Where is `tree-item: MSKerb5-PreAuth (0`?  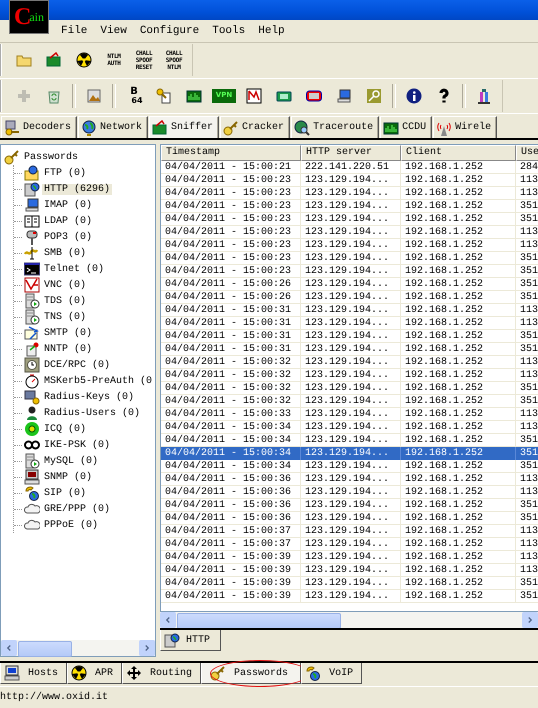 tree-item: MSKerb5-PreAuth (0 is located at coordinates (98, 381).